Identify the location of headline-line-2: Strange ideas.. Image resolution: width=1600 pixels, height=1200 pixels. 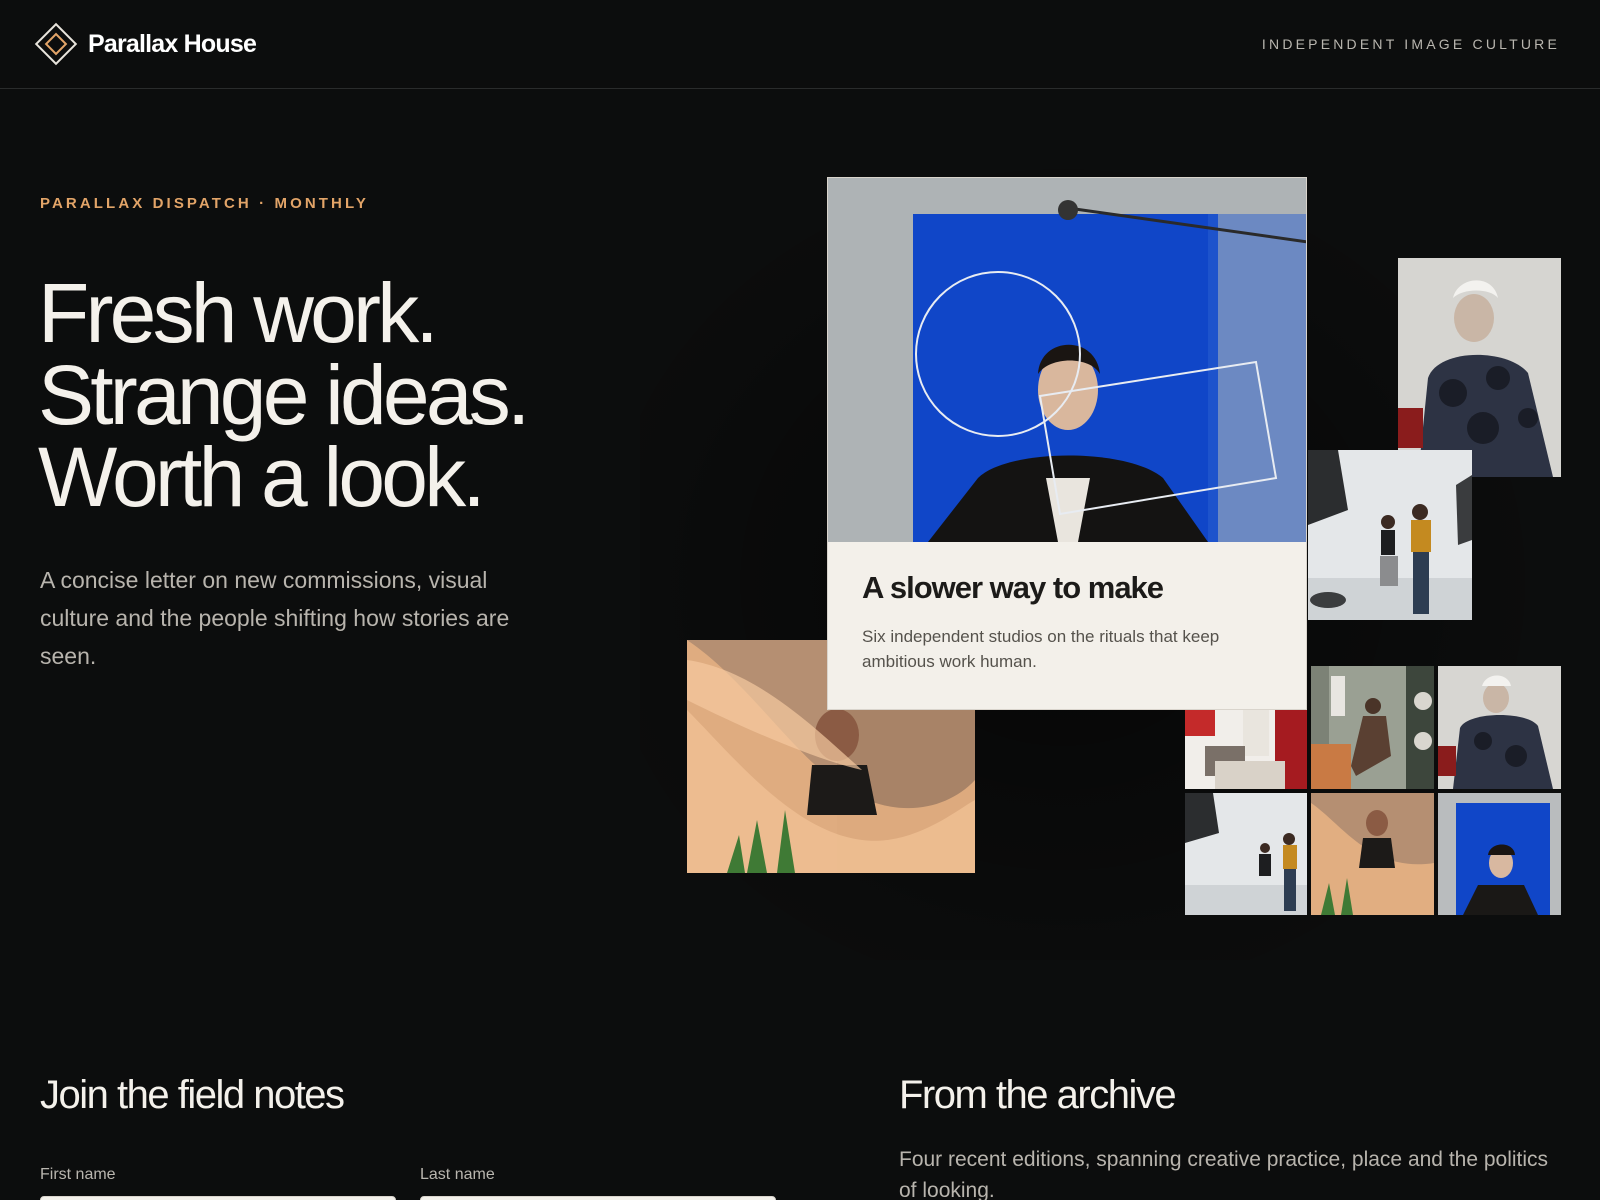
(284, 395).